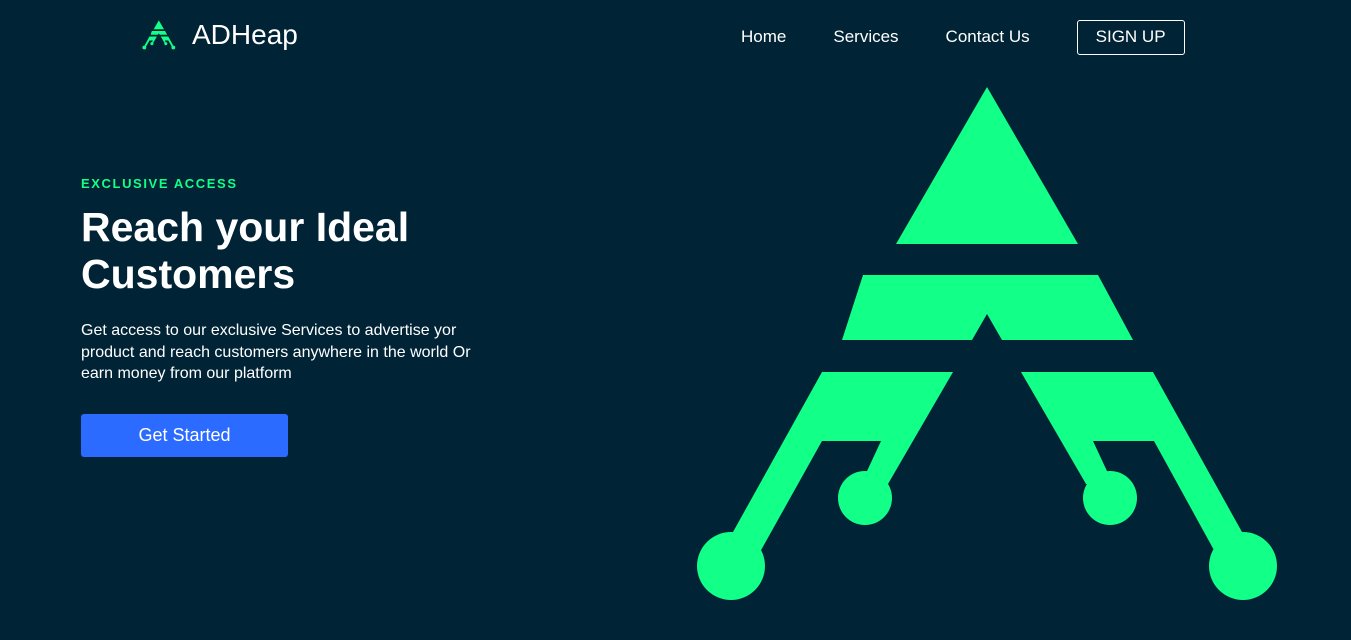  What do you see at coordinates (159, 183) in the screenshot?
I see `hero-eyebrow: EXCLUSIVE ACCESS` at bounding box center [159, 183].